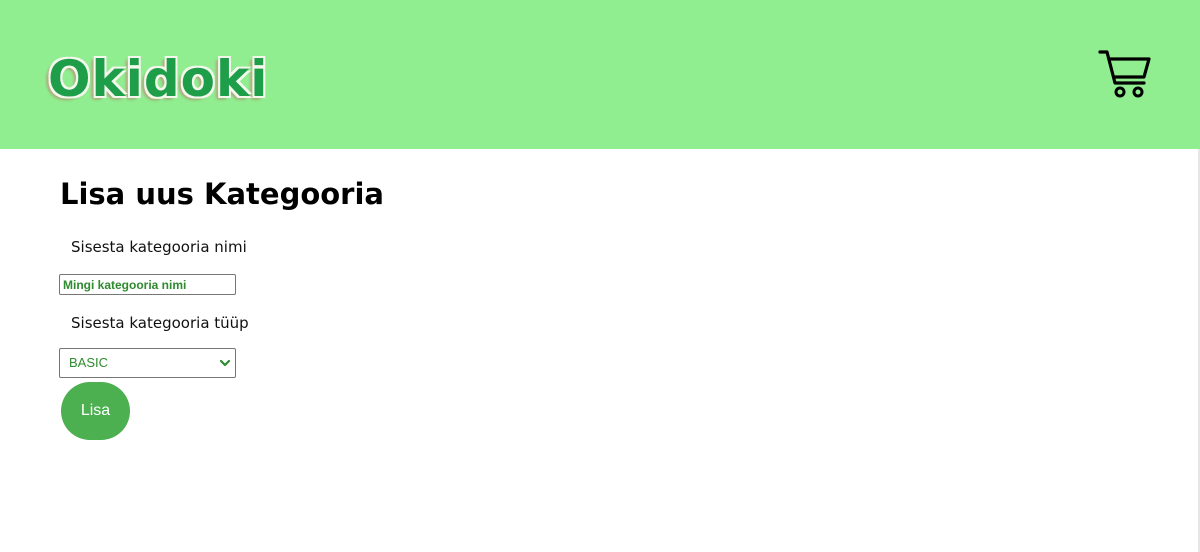  I want to click on category-name-label: Sisesta kategooria nimi, so click(159, 247).